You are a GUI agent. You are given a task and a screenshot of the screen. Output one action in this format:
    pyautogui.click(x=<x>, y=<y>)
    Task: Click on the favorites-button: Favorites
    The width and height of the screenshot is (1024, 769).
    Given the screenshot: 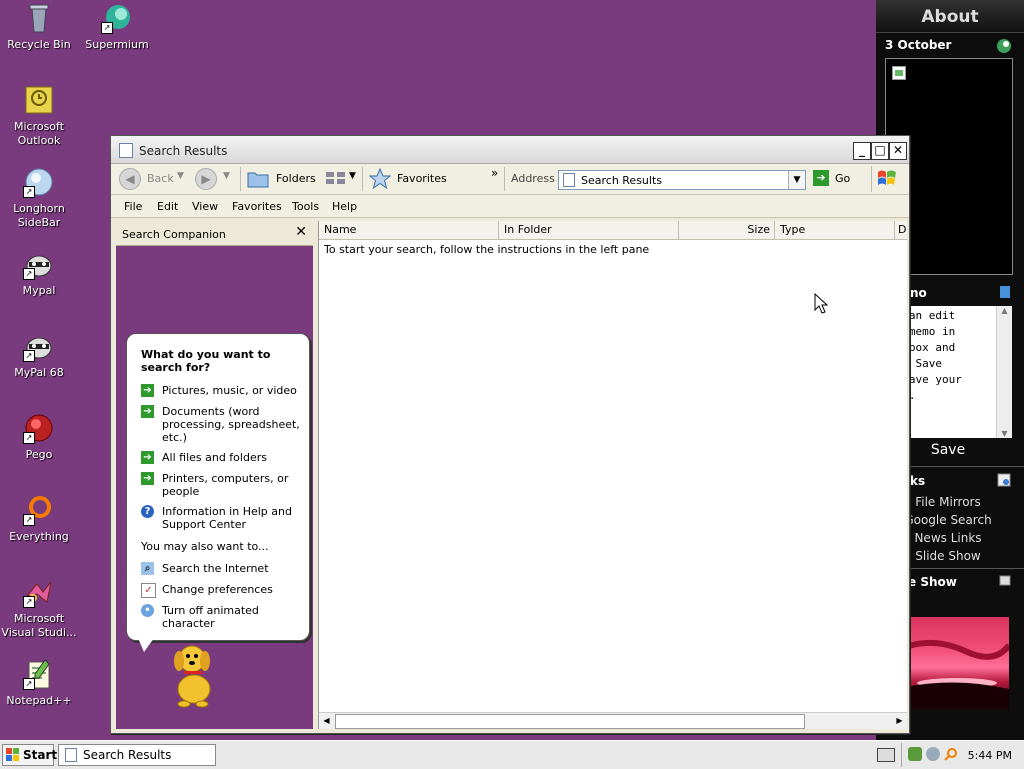 What is the action you would take?
    pyautogui.click(x=409, y=179)
    